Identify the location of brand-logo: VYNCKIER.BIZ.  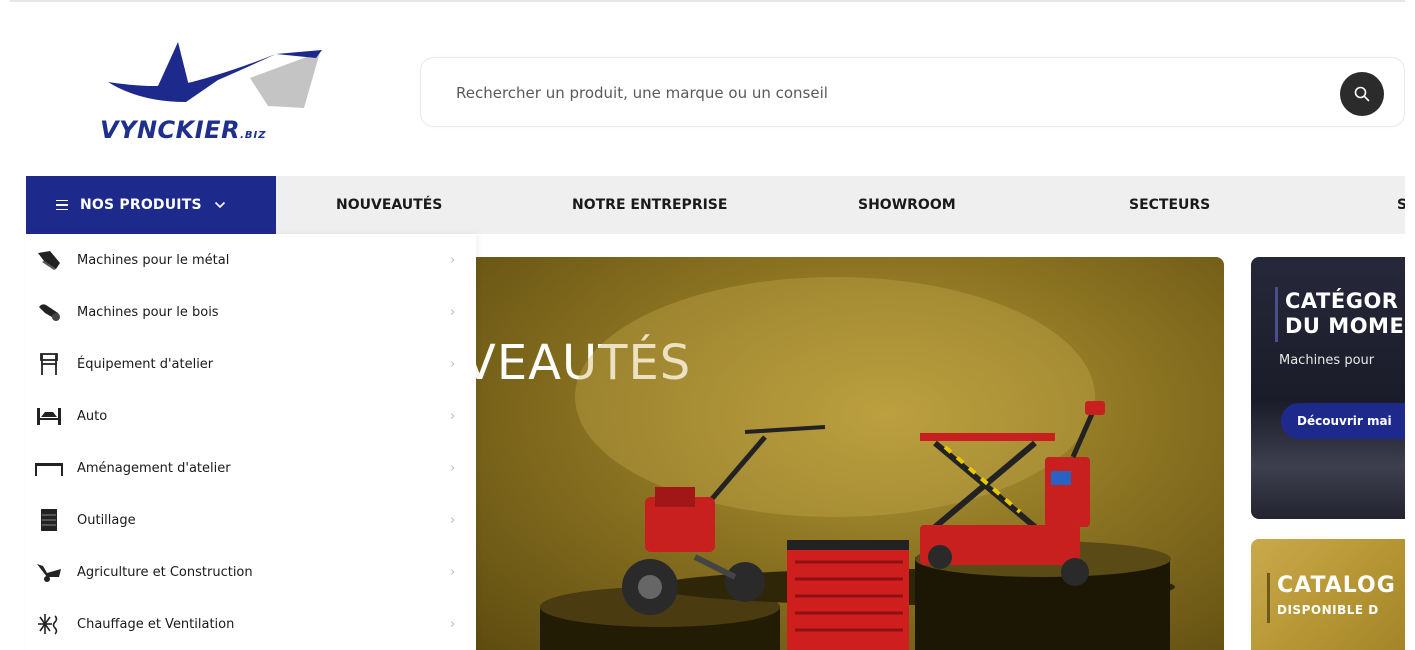
(220, 98).